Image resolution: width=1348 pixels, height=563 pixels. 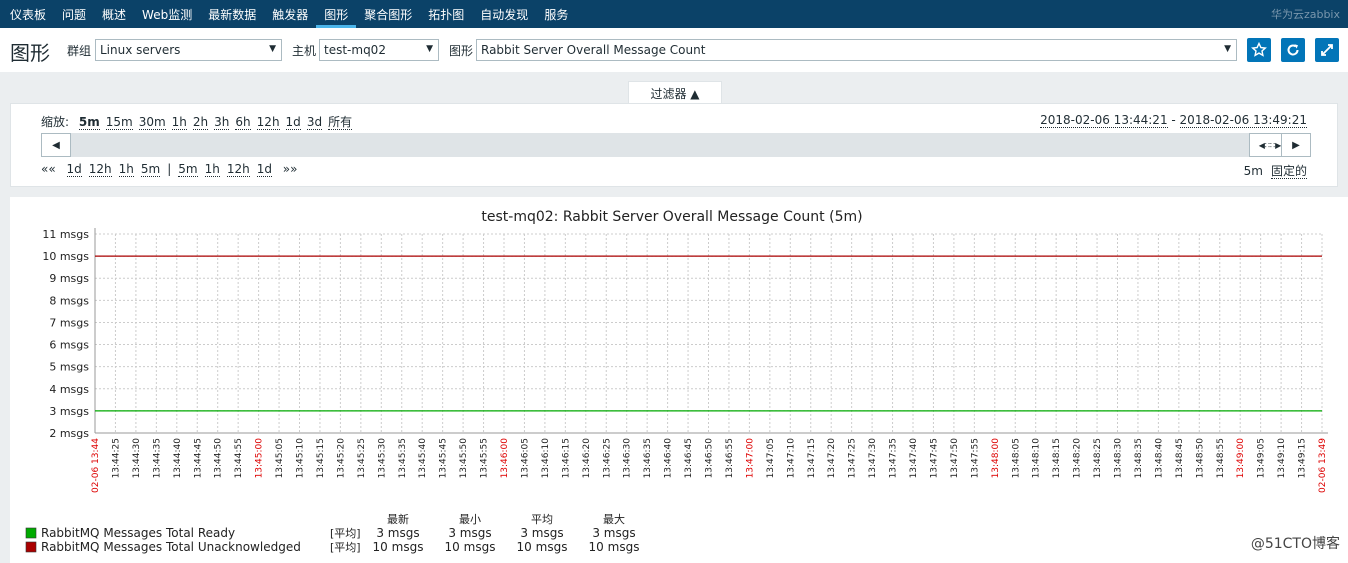 What do you see at coordinates (119, 122) in the screenshot?
I see `zoom-option: 15m` at bounding box center [119, 122].